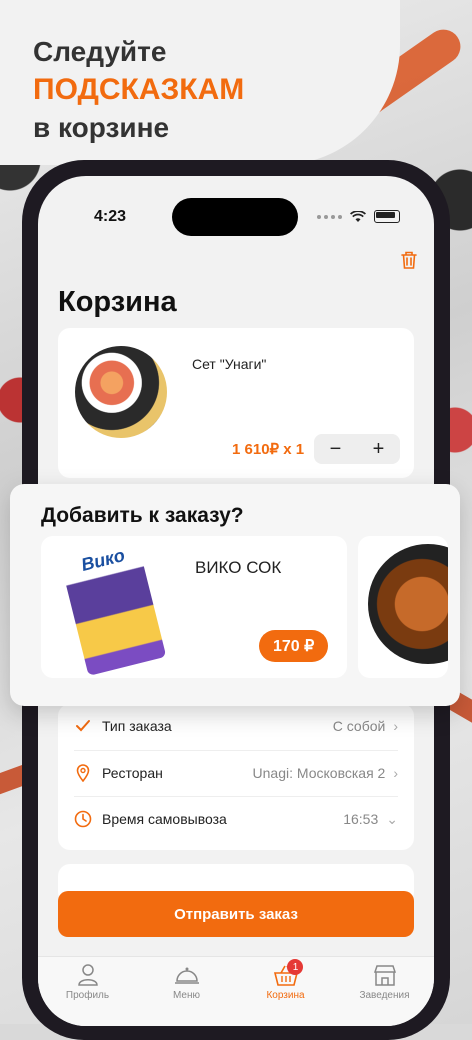 The width and height of the screenshot is (472, 1040). I want to click on chevron-down-icon: ⌄, so click(392, 818).